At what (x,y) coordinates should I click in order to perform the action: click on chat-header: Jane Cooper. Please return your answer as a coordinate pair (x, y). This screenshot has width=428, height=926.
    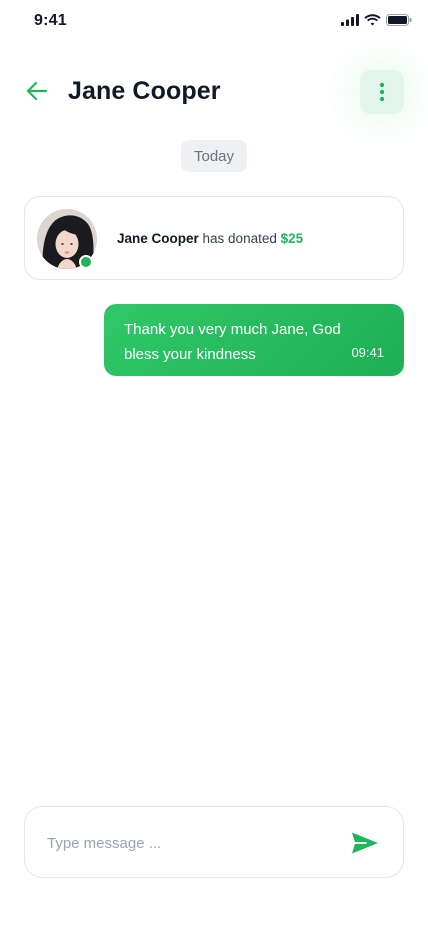
    Looking at the image, I should click on (214, 92).